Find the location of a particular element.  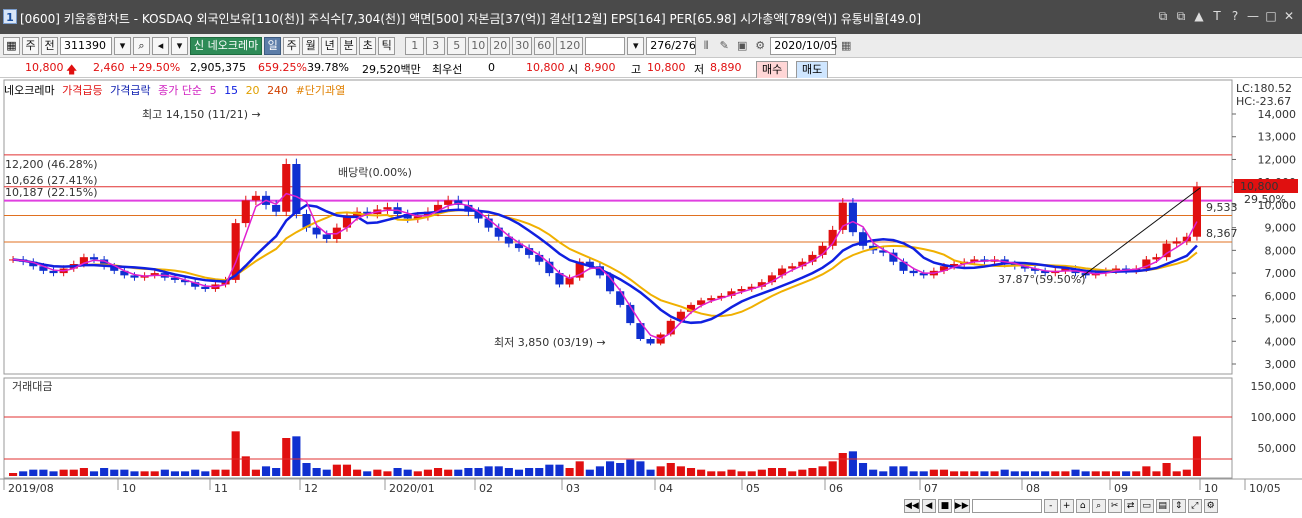

bars-icon: ⫴ is located at coordinates (706, 46).